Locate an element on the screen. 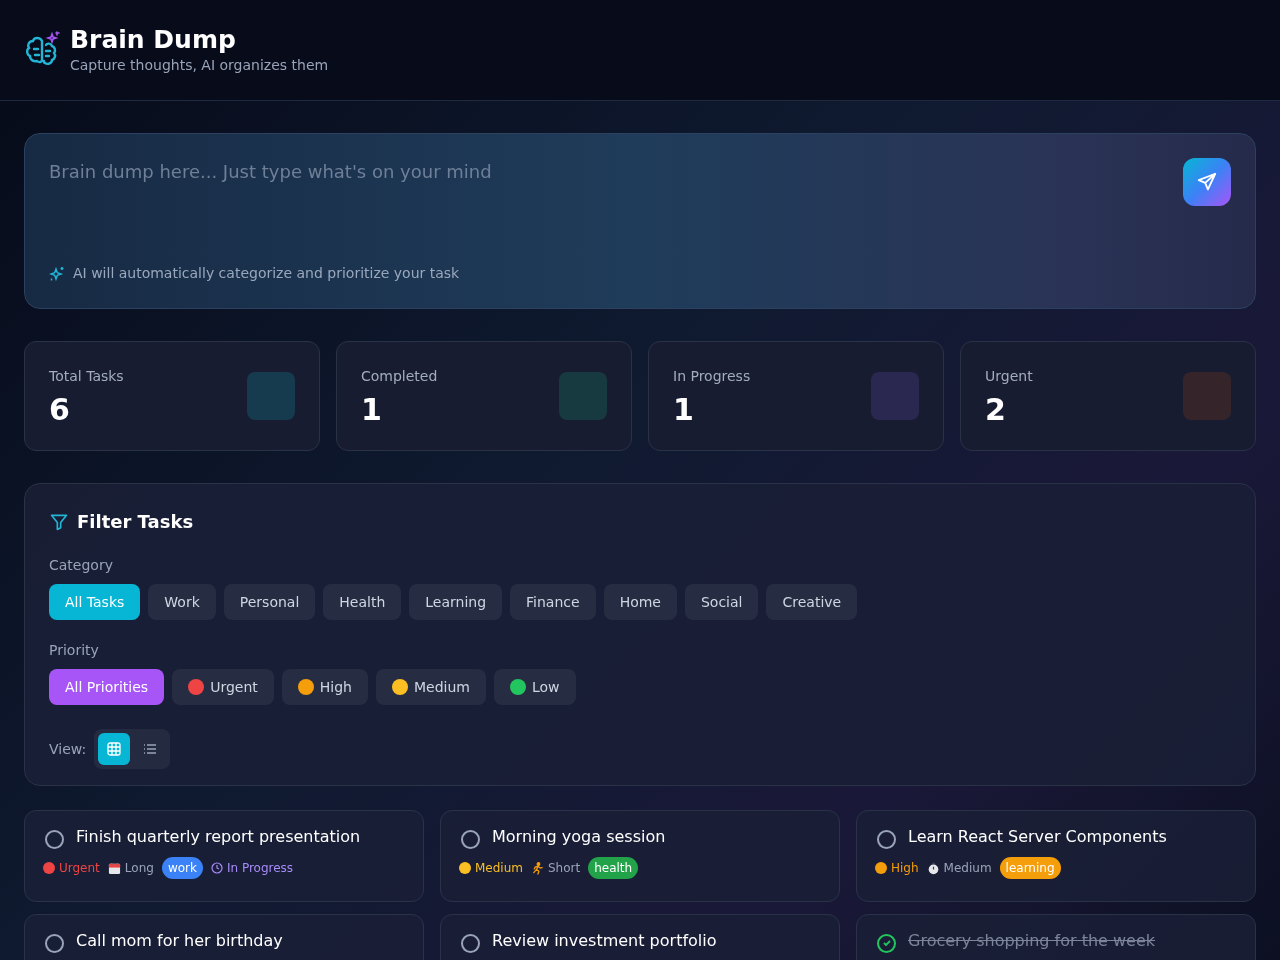 The height and width of the screenshot is (960, 1280). priority-chip: High is located at coordinates (324, 687).